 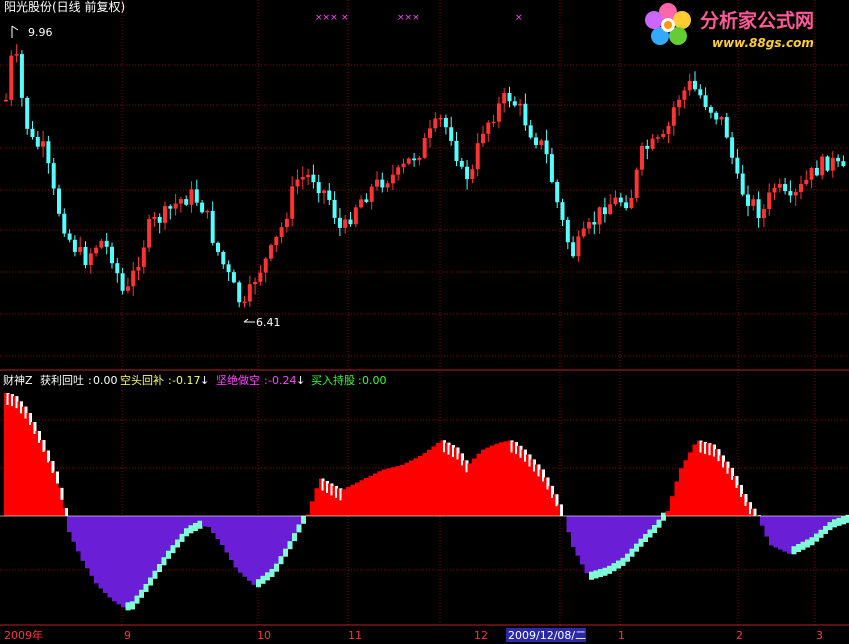 I want to click on x-axis-label: 12, so click(x=481, y=635).